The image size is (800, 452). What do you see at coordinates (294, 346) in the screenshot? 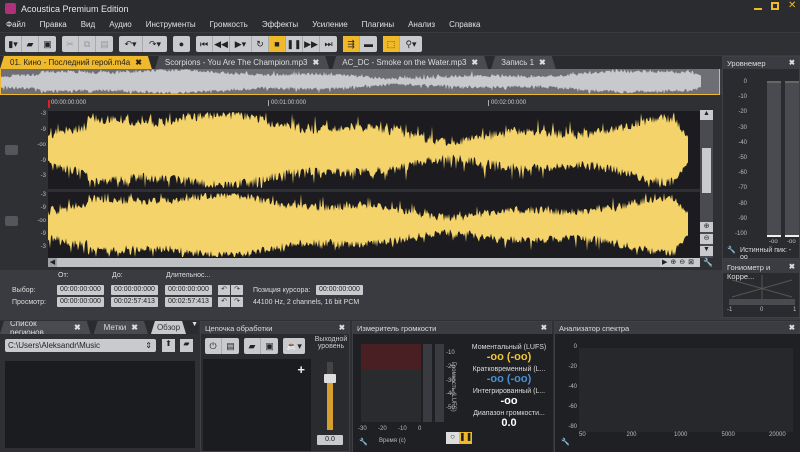
I see `add-effect-menu-button: ☕▾` at bounding box center [294, 346].